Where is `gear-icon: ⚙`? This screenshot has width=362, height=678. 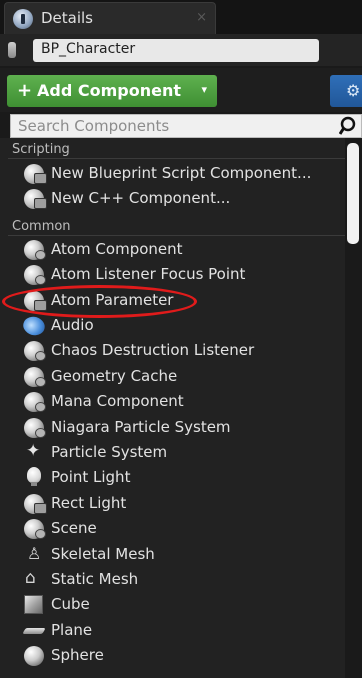 gear-icon: ⚙ is located at coordinates (353, 90).